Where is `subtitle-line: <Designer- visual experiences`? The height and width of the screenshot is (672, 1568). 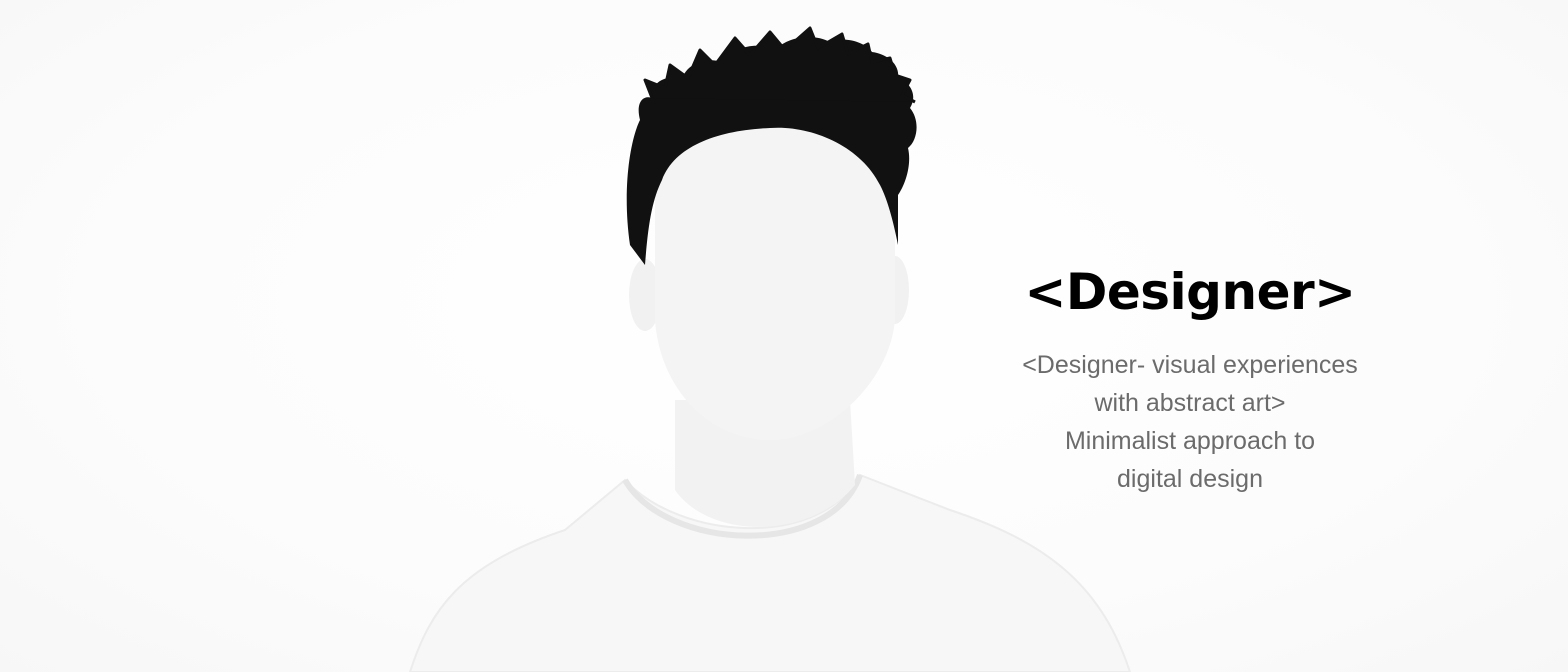 subtitle-line: <Designer- visual experiences is located at coordinates (1190, 365).